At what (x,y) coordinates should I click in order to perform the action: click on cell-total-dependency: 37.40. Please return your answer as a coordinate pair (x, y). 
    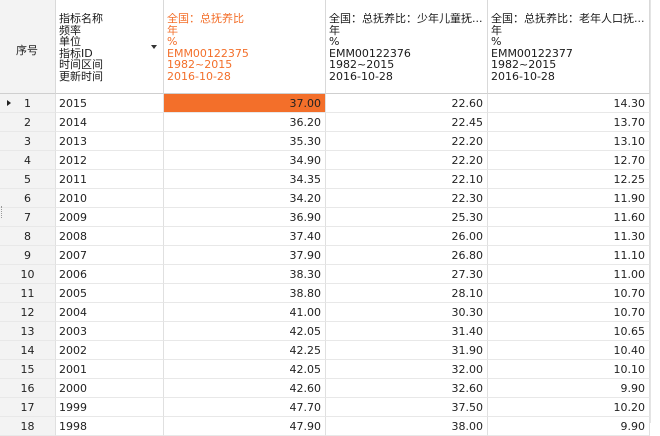
    Looking at the image, I should click on (245, 236).